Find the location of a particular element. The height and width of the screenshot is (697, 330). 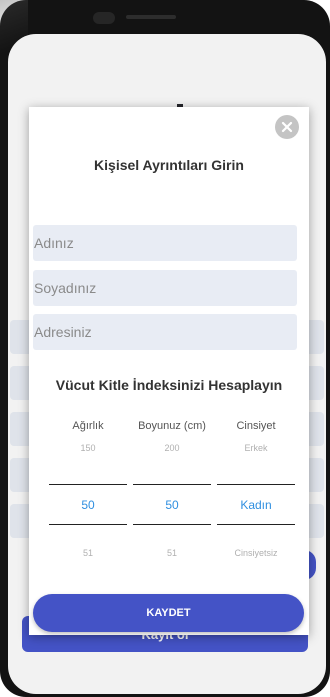

height-picker: 200 50 51 is located at coordinates (172, 503).